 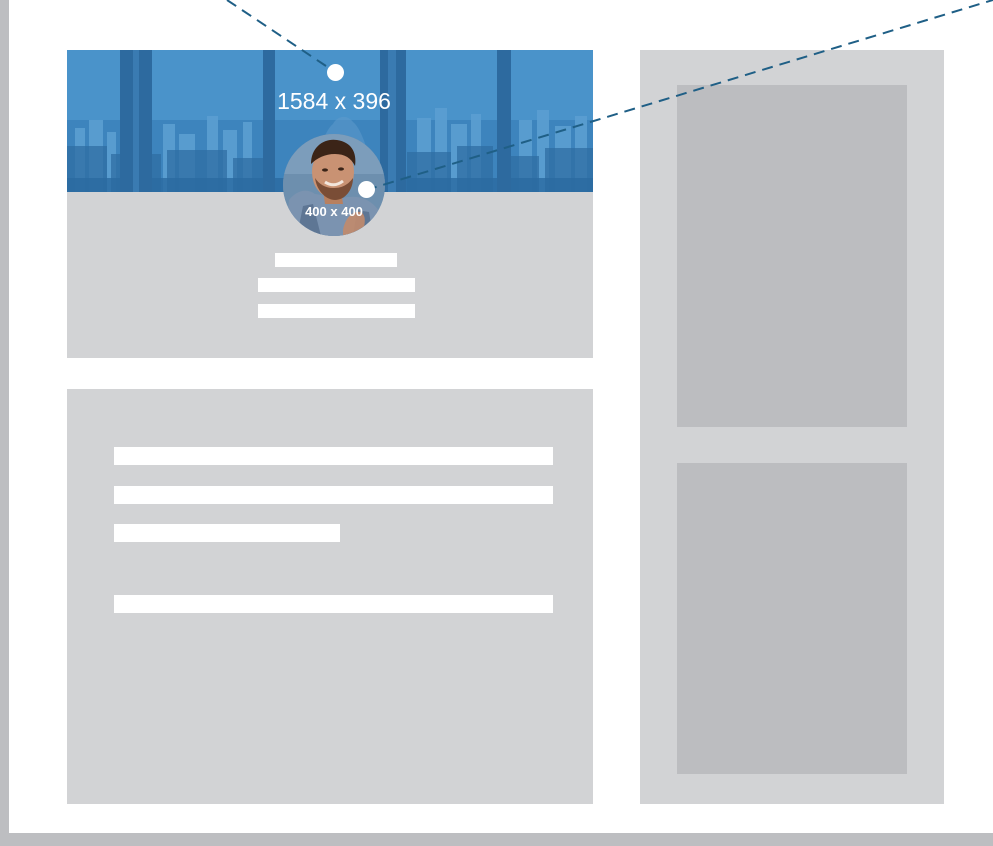 What do you see at coordinates (334, 211) in the screenshot?
I see `profile-photo-size-label: 400 x 400` at bounding box center [334, 211].